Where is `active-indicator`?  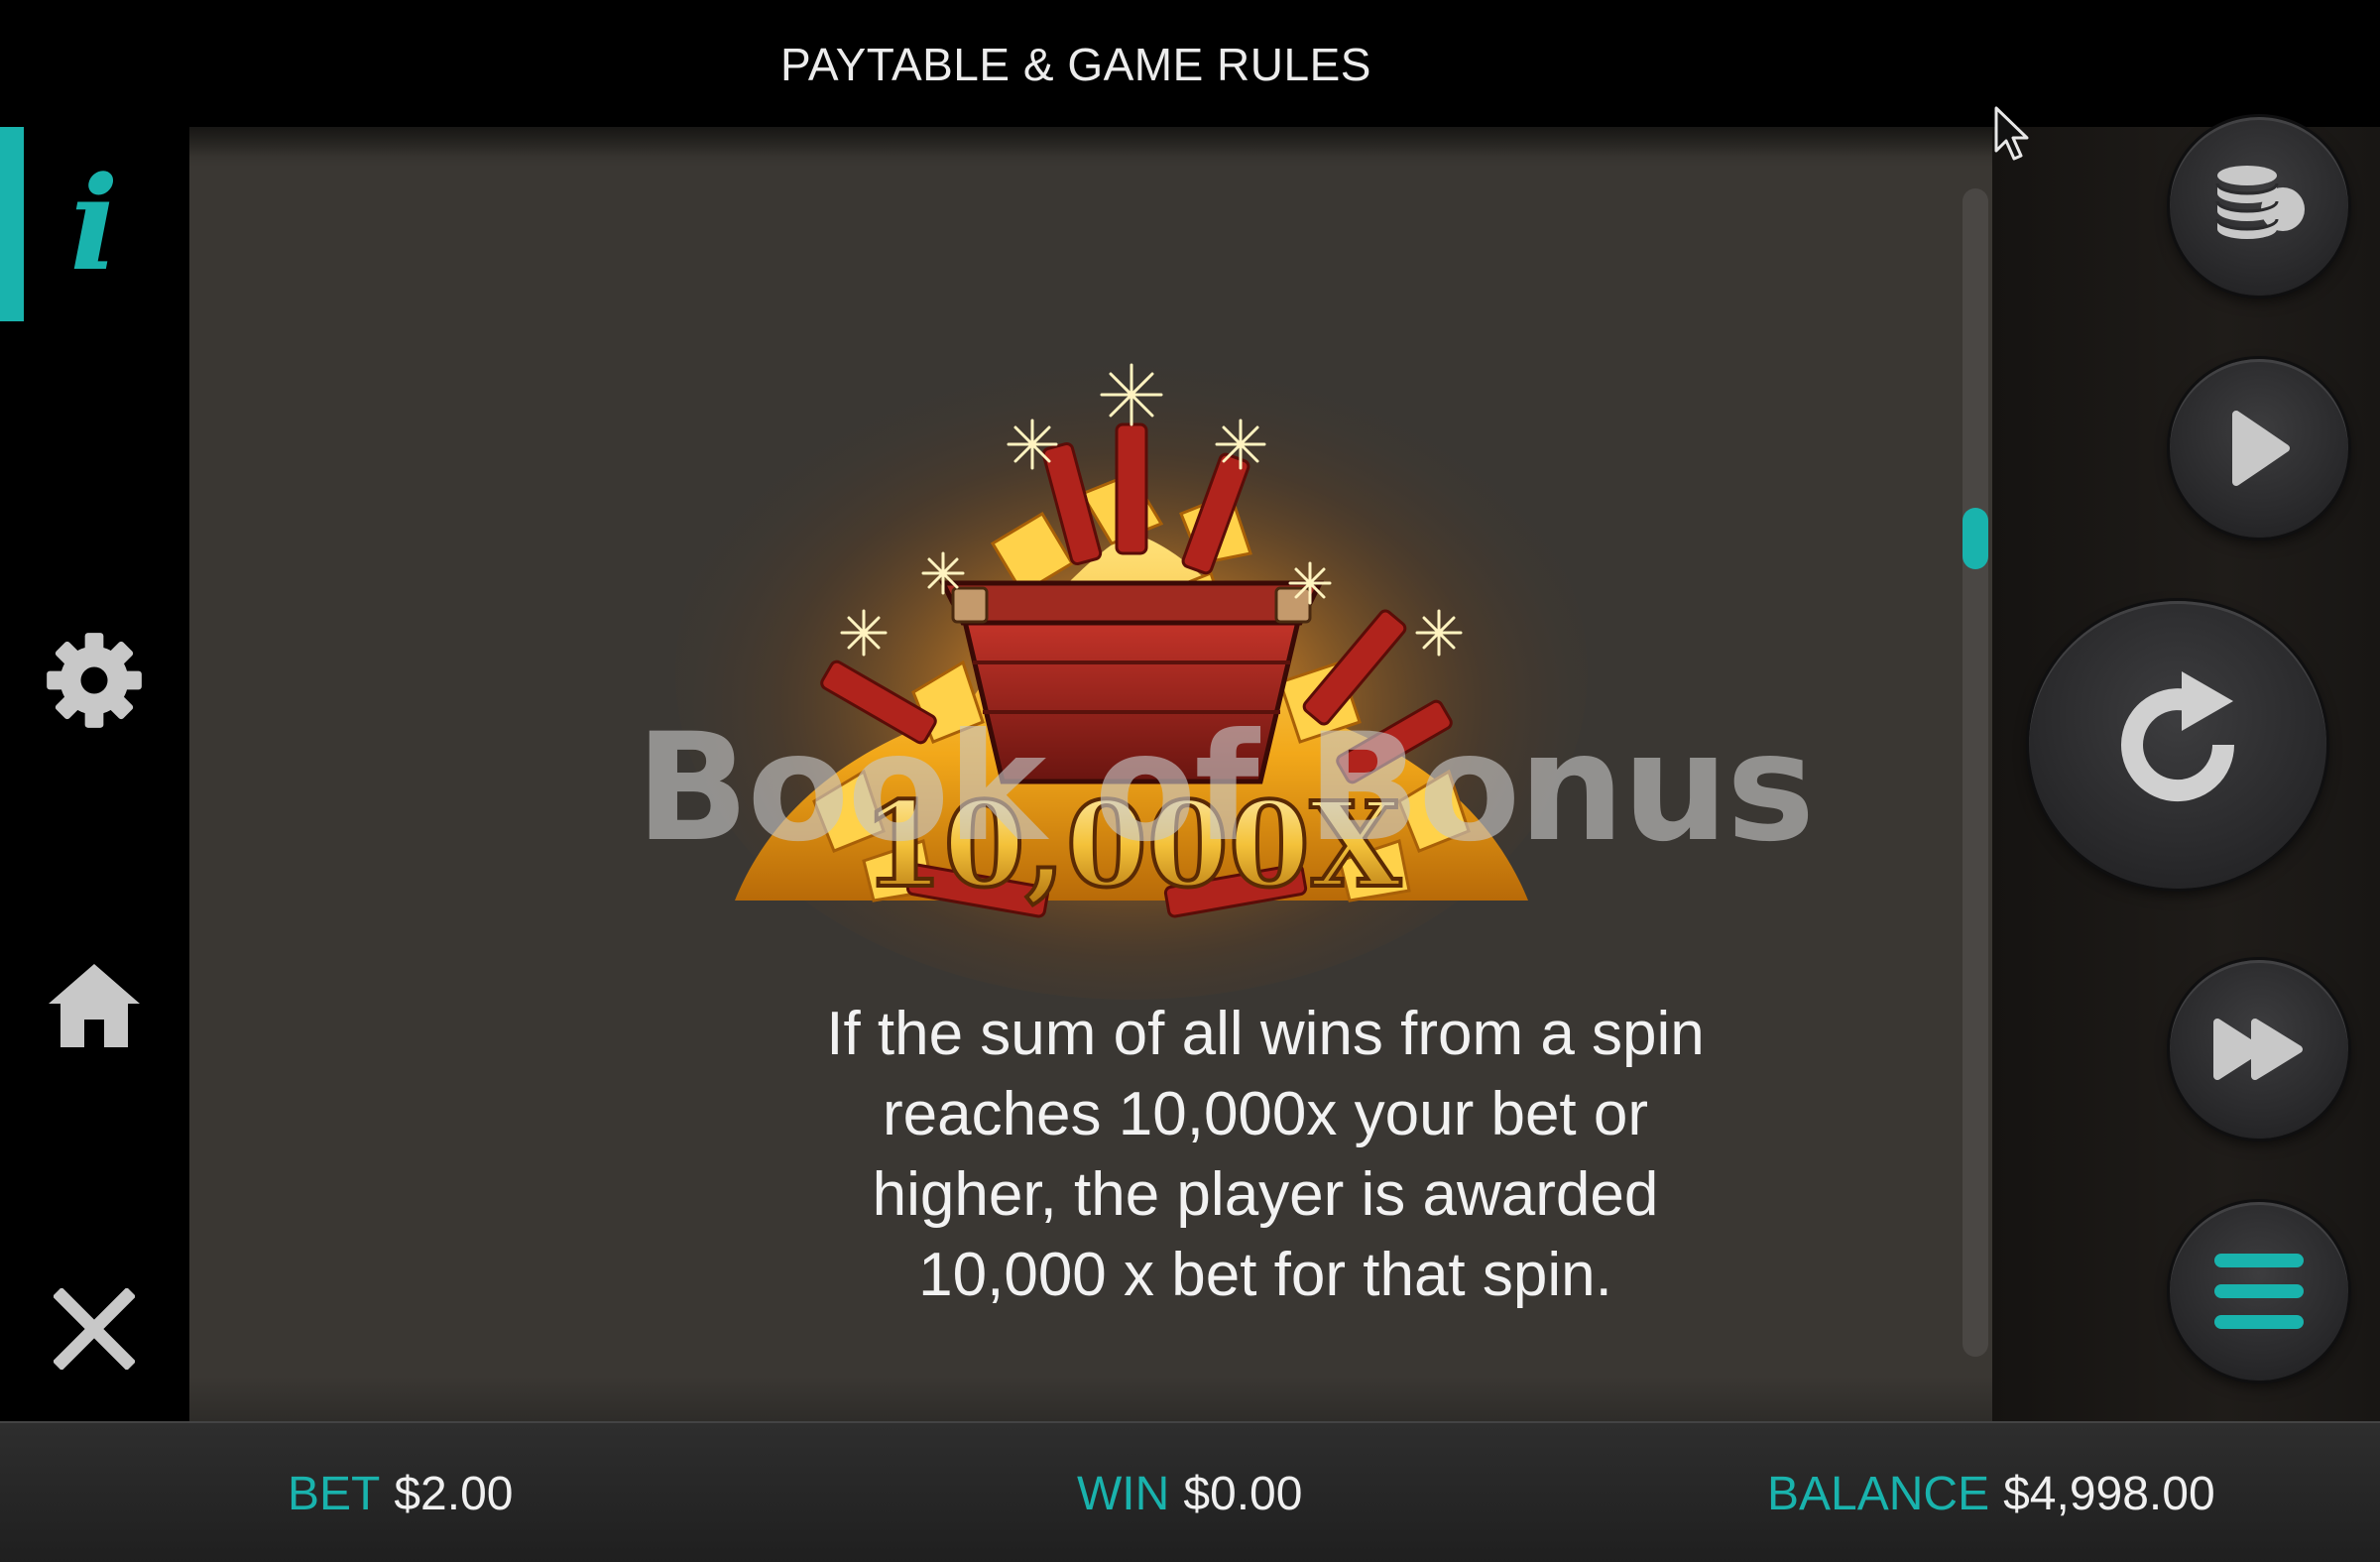 active-indicator is located at coordinates (12, 224).